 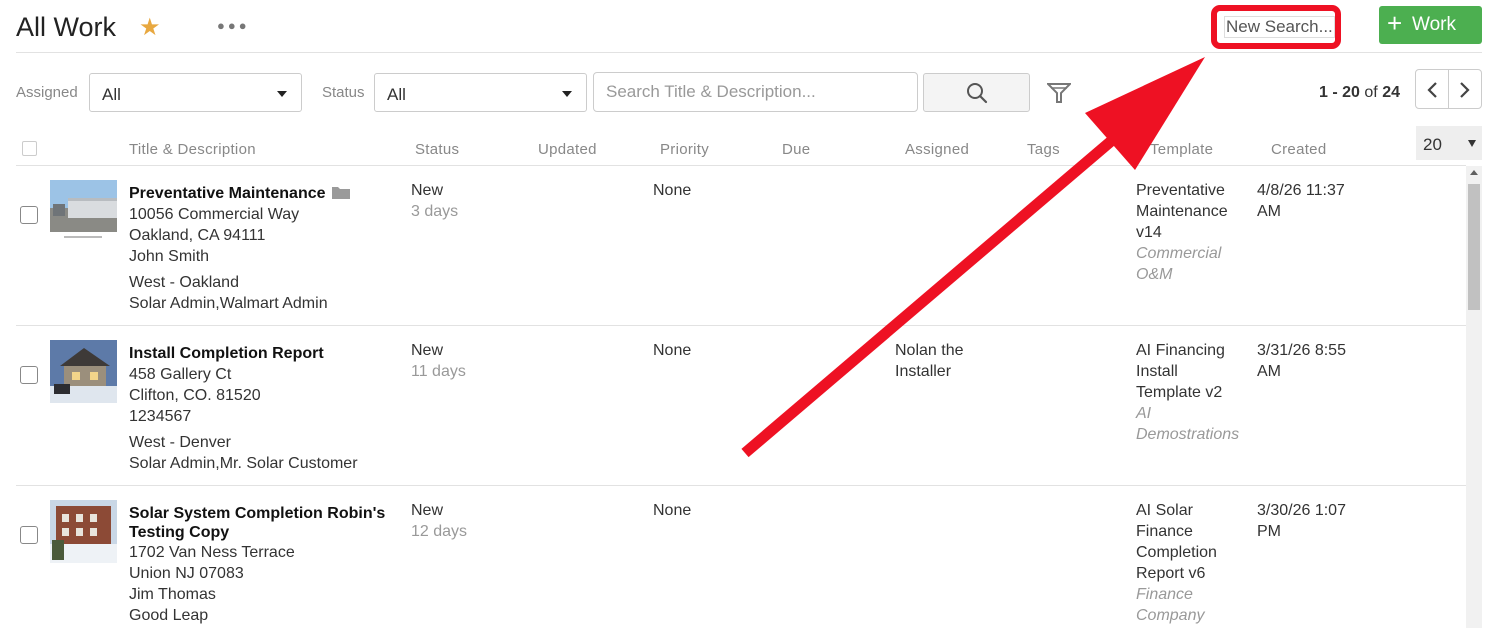 What do you see at coordinates (169, 256) in the screenshot?
I see `row-contact: John Smith` at bounding box center [169, 256].